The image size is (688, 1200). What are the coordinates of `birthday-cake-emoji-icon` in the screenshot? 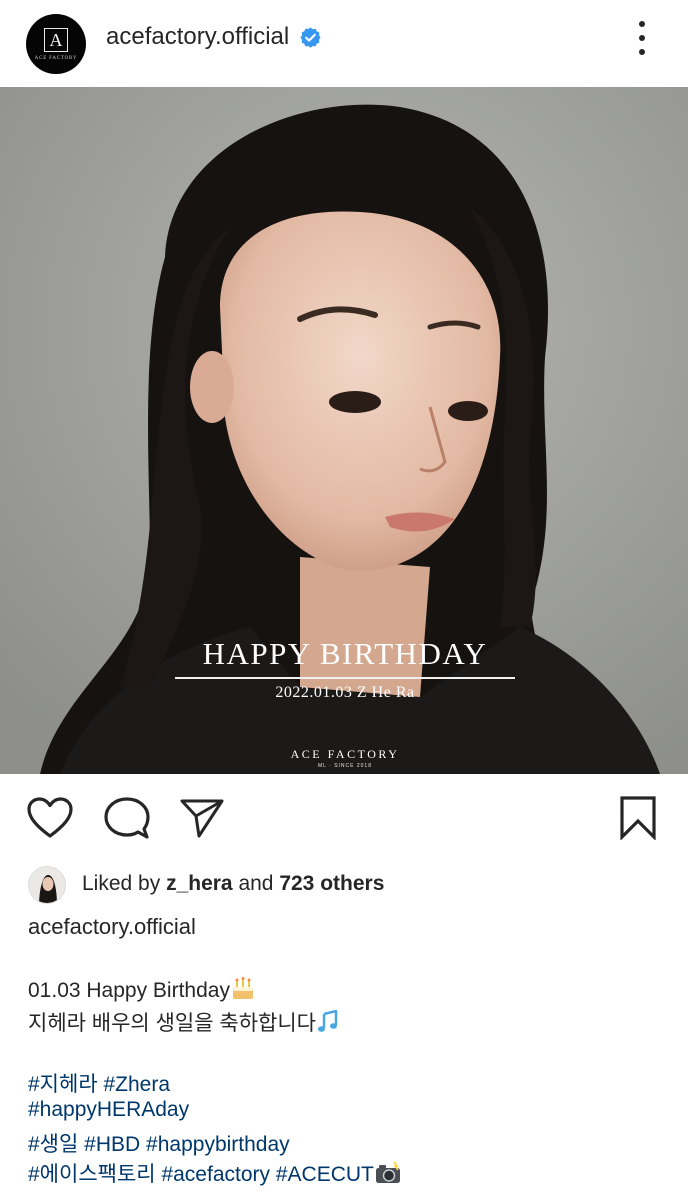 It's located at (242, 988).